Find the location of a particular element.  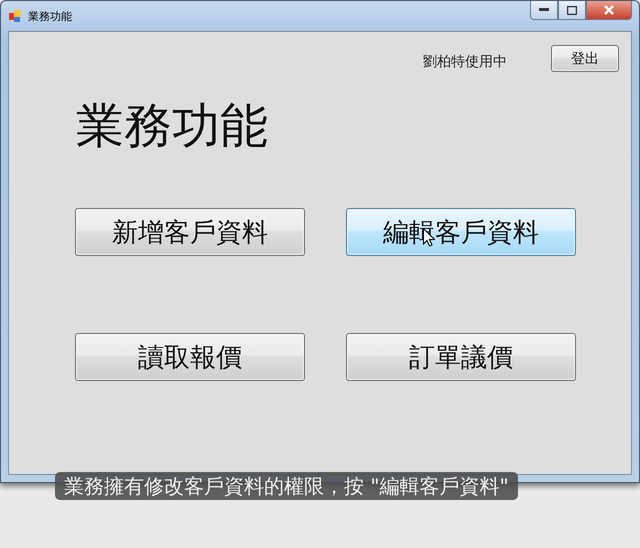

window-title: 業務功能 is located at coordinates (50, 16).